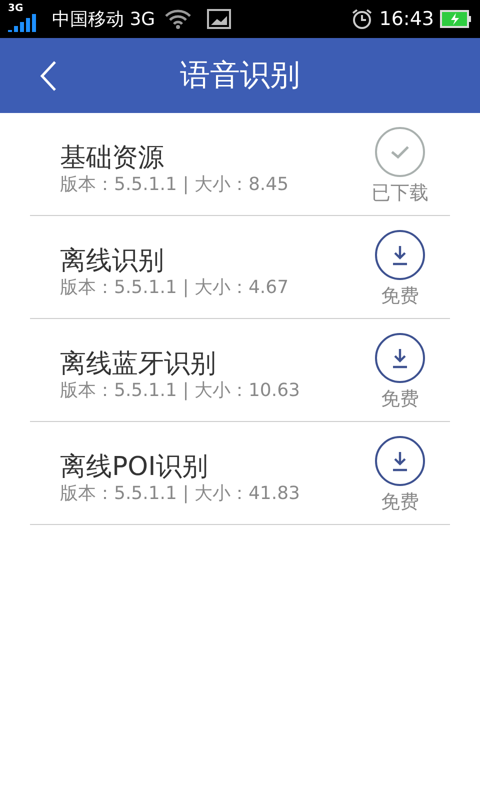  What do you see at coordinates (240, 370) in the screenshot?
I see `package-row: 离线蓝牙识别 版本：5.5.1.1 | 大小：10.63 免费` at bounding box center [240, 370].